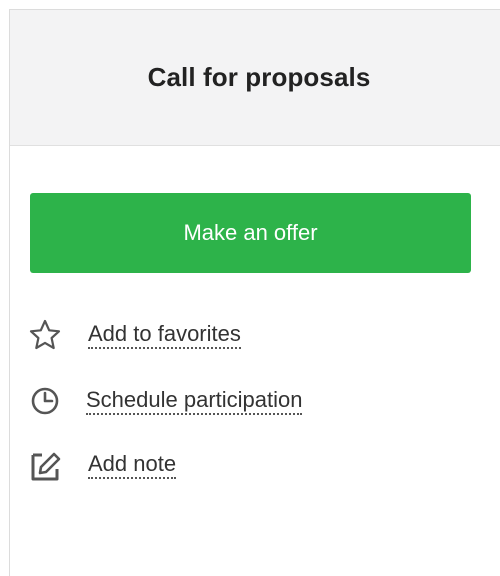  What do you see at coordinates (132, 465) in the screenshot?
I see `add-note-link: Add note` at bounding box center [132, 465].